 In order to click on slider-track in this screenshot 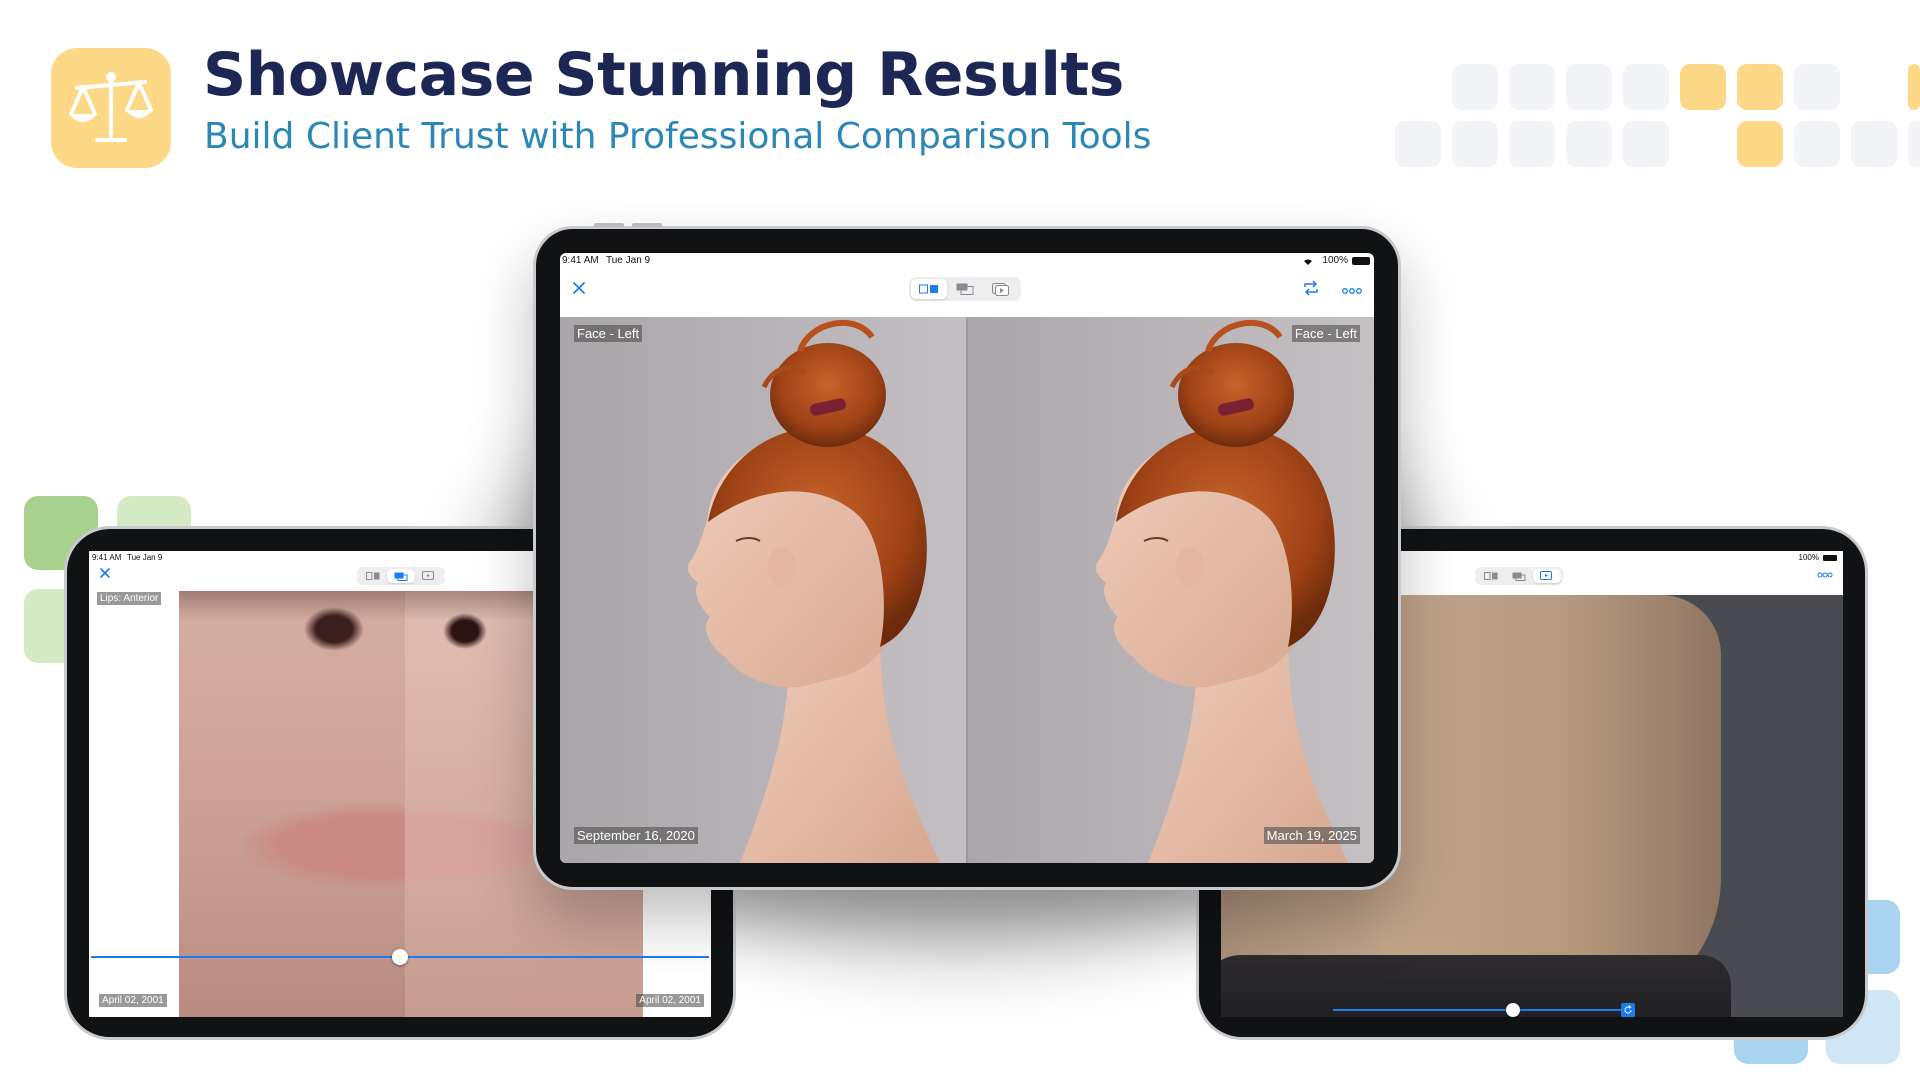, I will do `click(1483, 1010)`.